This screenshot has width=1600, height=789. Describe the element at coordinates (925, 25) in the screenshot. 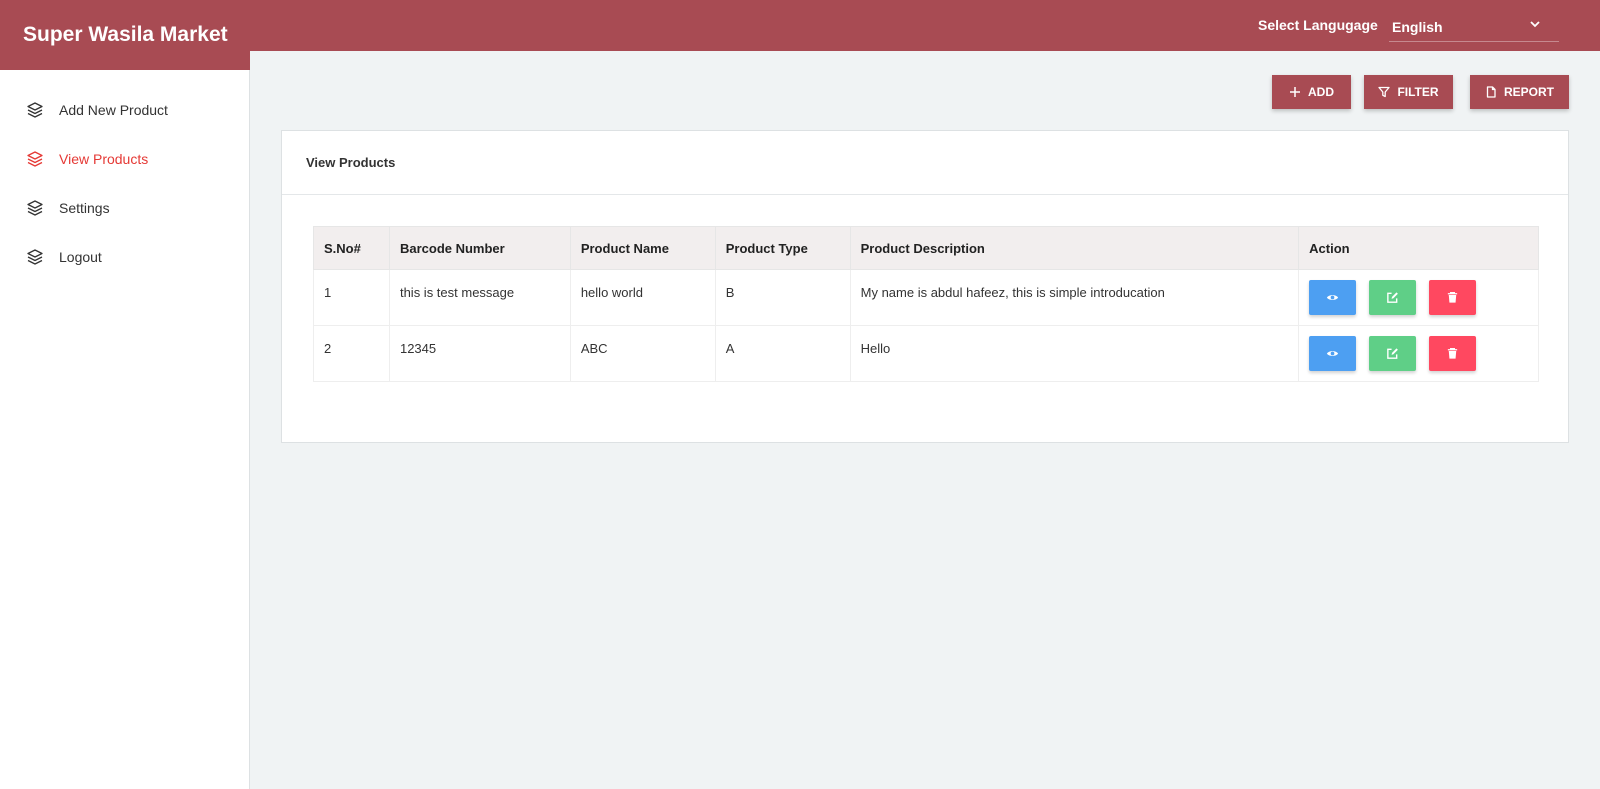

I see `top-bar: Select Langugage English` at that location.